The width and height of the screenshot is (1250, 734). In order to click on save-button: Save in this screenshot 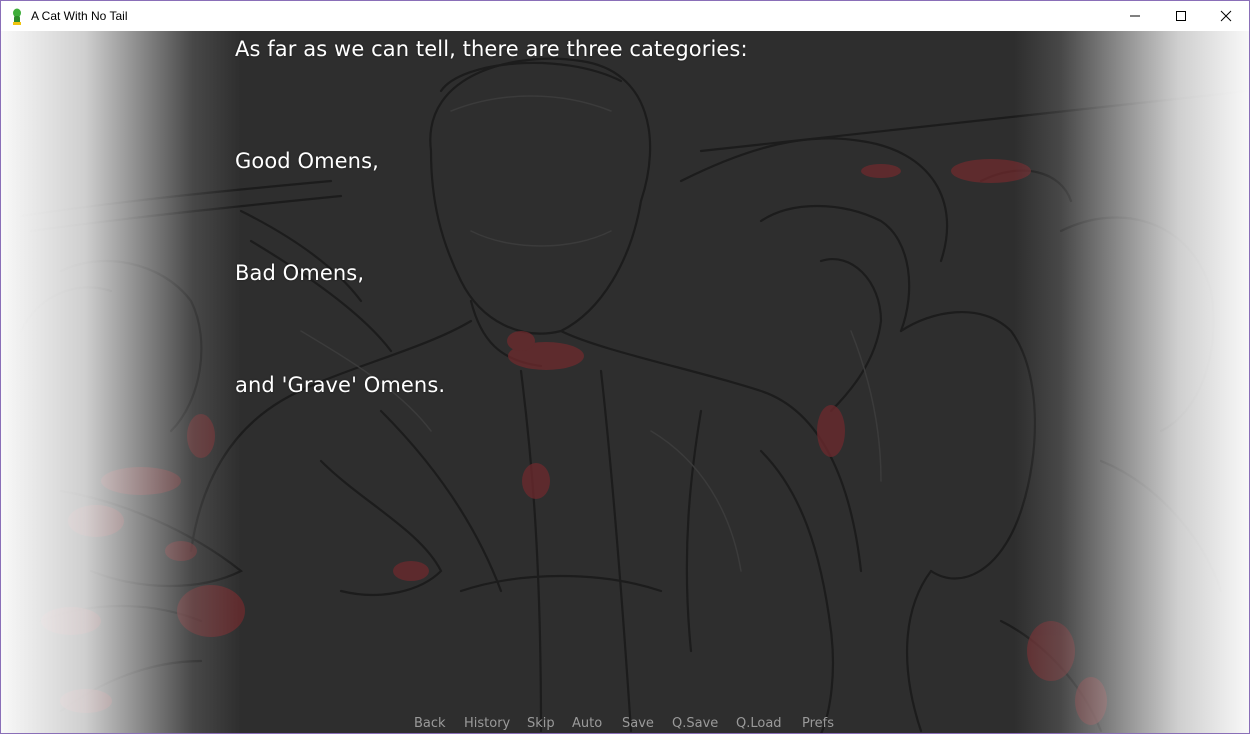, I will do `click(638, 723)`.